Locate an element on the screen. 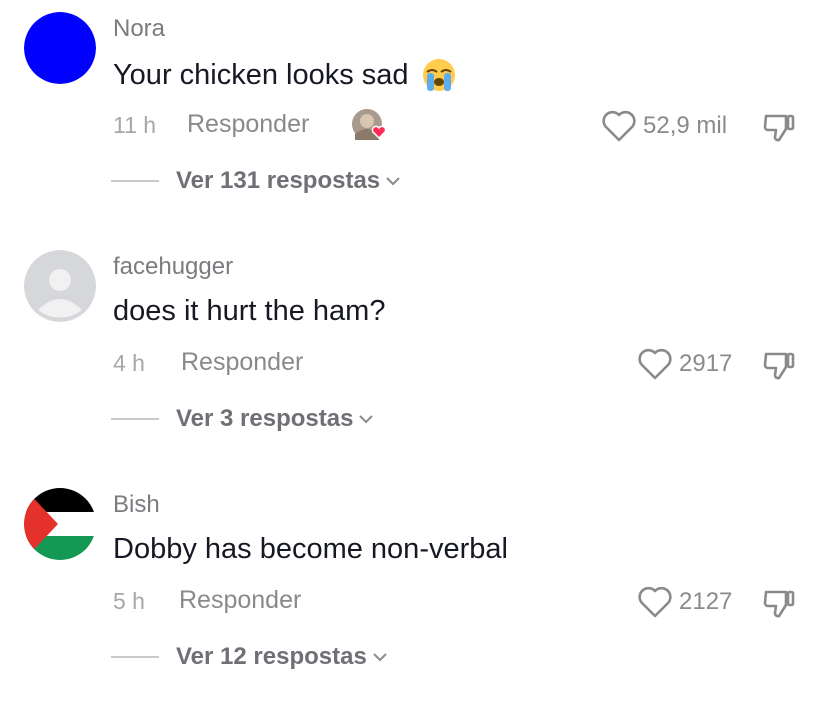  loudly-crying-face-emoji-icon is located at coordinates (439, 75).